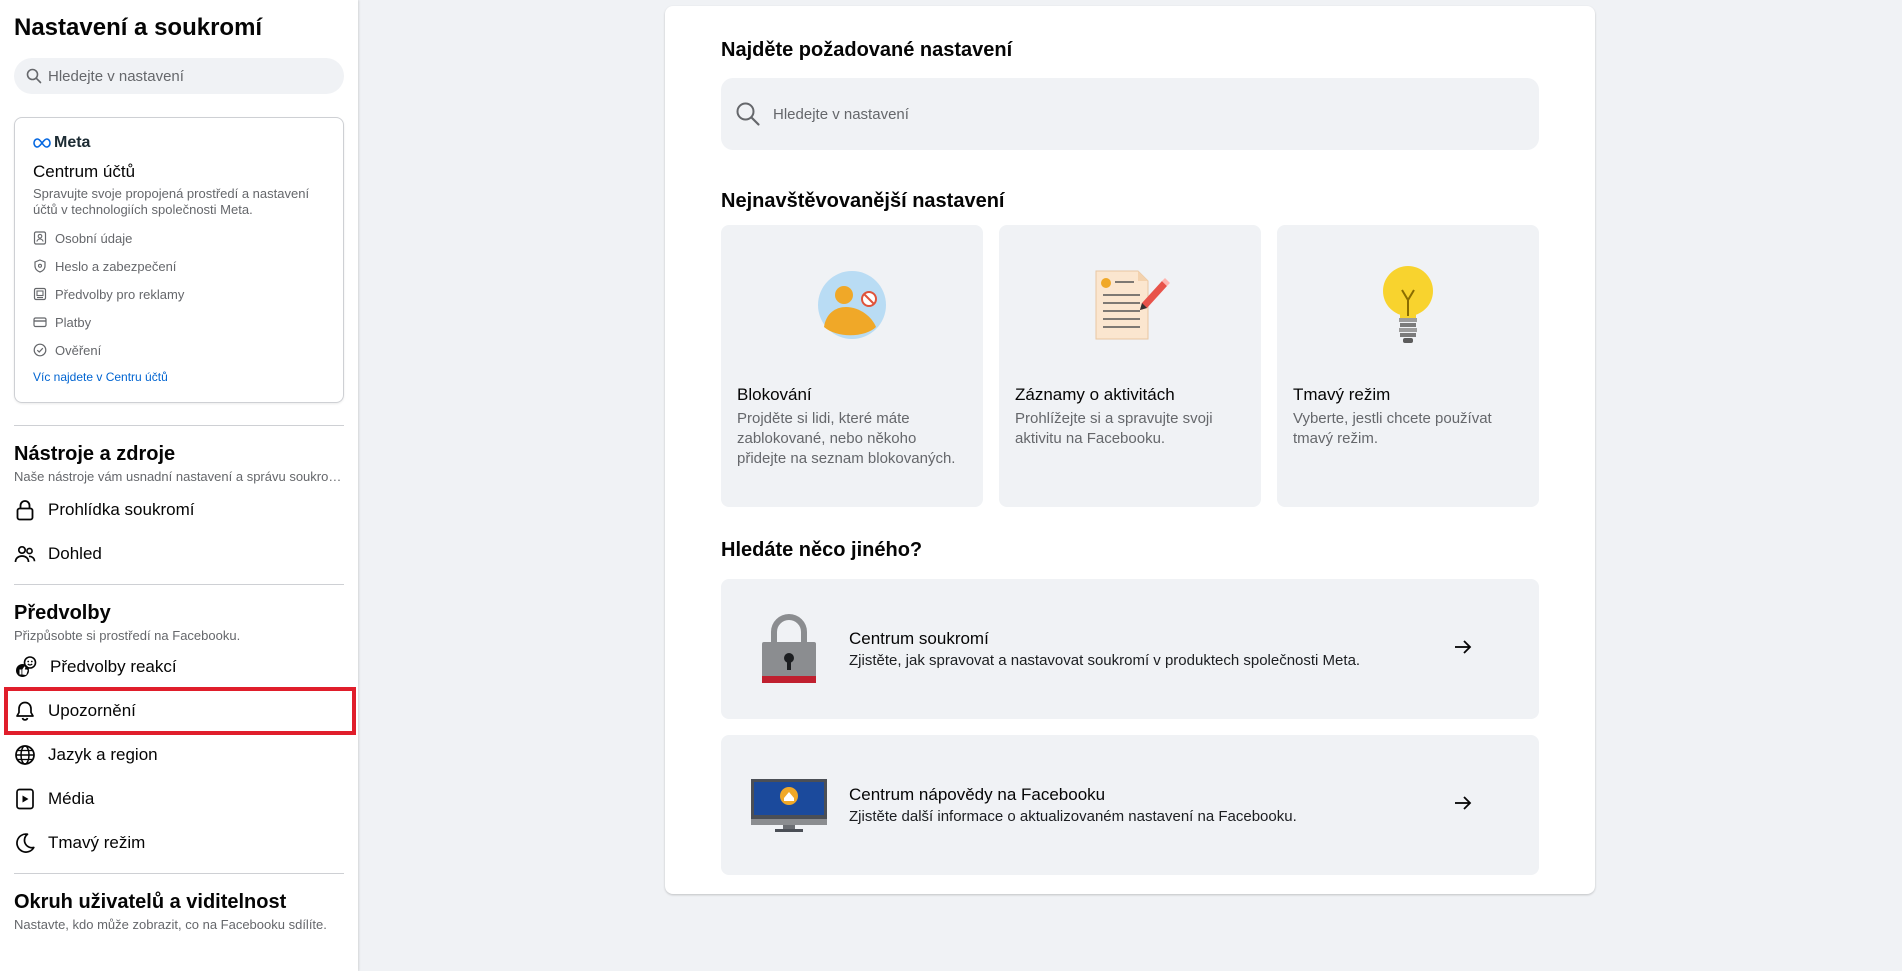  What do you see at coordinates (977, 794) in the screenshot?
I see `link-title: Centrum nápovědy na Facebooku` at bounding box center [977, 794].